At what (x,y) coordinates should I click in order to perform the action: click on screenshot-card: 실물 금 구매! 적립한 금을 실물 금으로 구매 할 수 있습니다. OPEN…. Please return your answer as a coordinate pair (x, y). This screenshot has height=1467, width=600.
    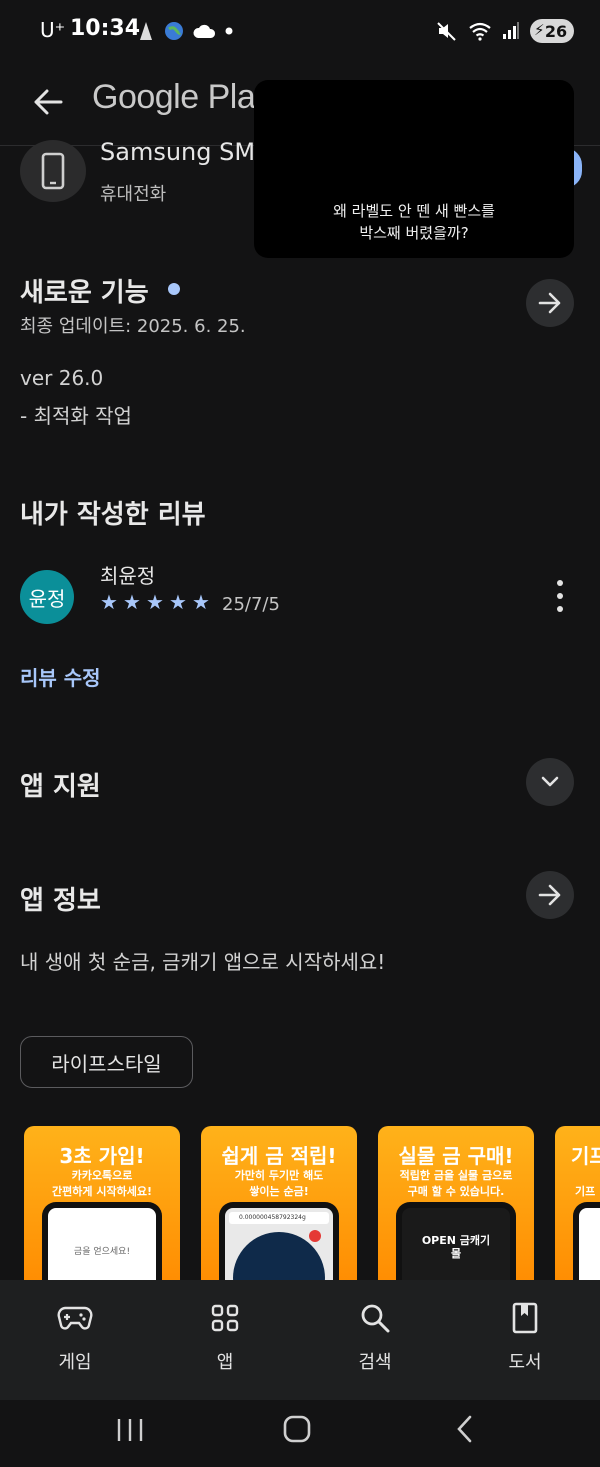
    Looking at the image, I should click on (456, 1211).